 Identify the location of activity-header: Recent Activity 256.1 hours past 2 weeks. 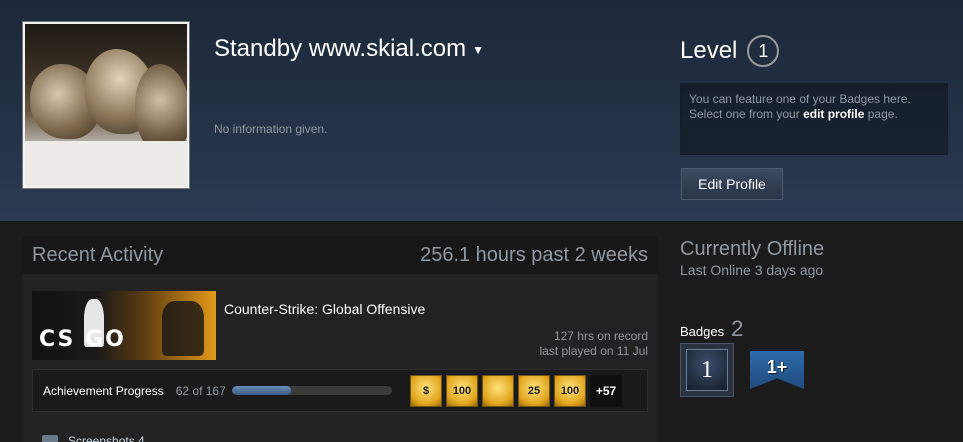
(340, 255).